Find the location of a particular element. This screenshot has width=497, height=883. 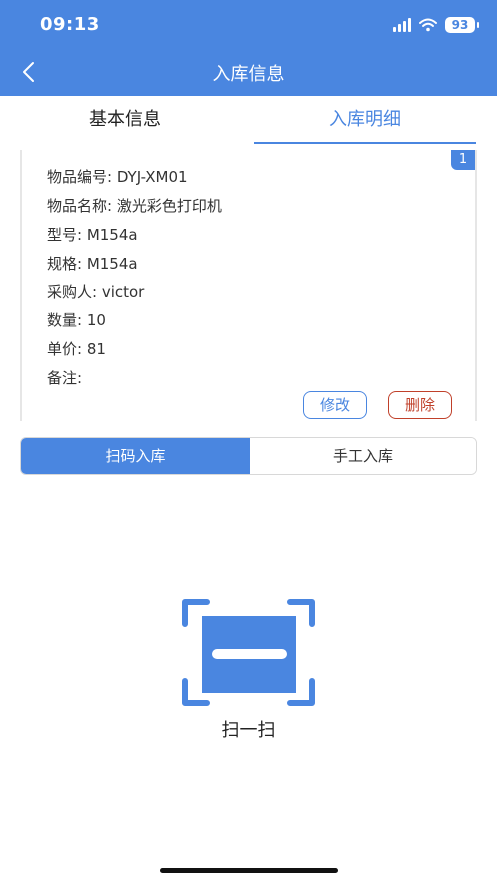

status-icons: 93 is located at coordinates (436, 25).